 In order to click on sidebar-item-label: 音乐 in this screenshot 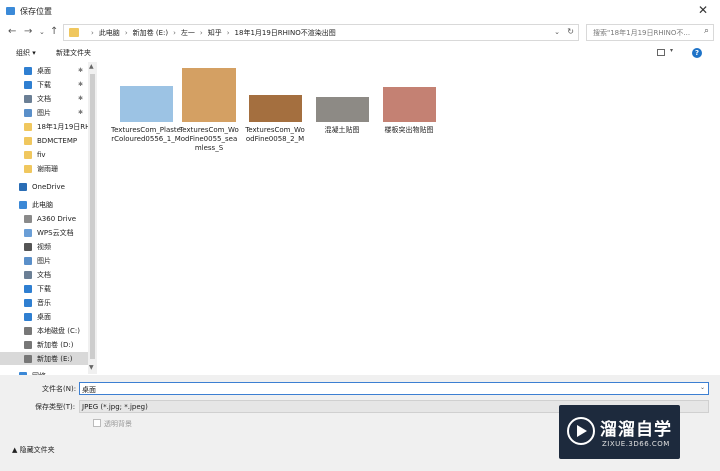, I will do `click(44, 302)`.